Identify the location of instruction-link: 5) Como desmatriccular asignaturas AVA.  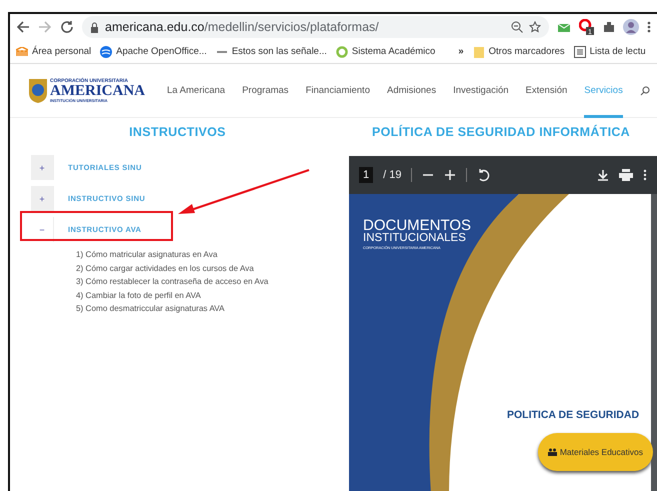
(210, 309).